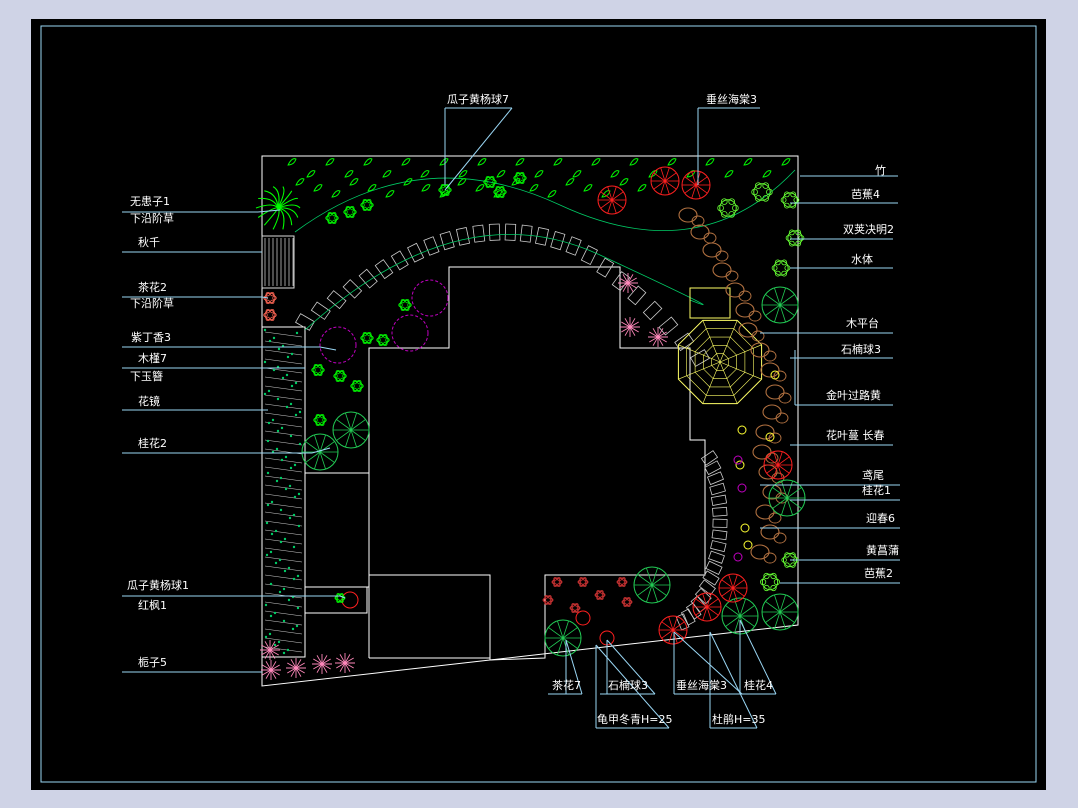 Image resolution: width=1078 pixels, height=808 pixels. I want to click on banana-shrub, so click(790, 200).